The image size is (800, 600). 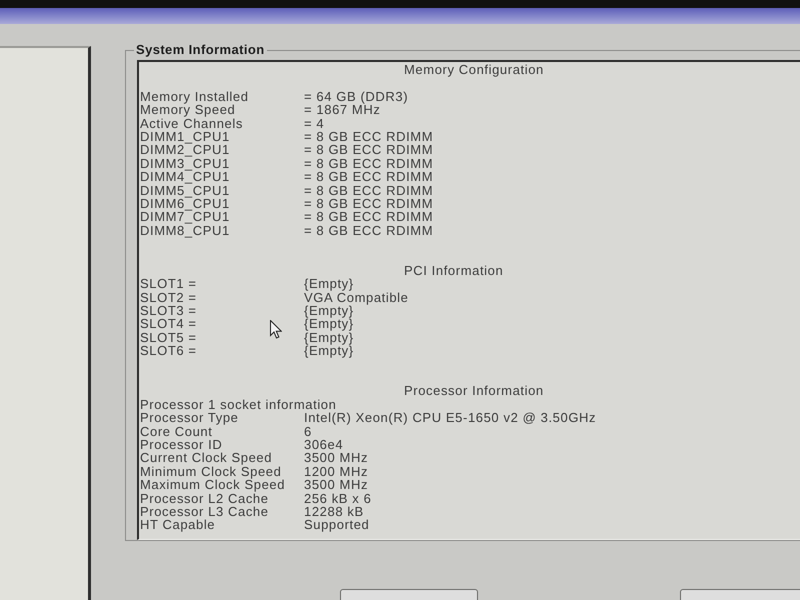 I want to click on mouse-pointer-icon, so click(x=276, y=329).